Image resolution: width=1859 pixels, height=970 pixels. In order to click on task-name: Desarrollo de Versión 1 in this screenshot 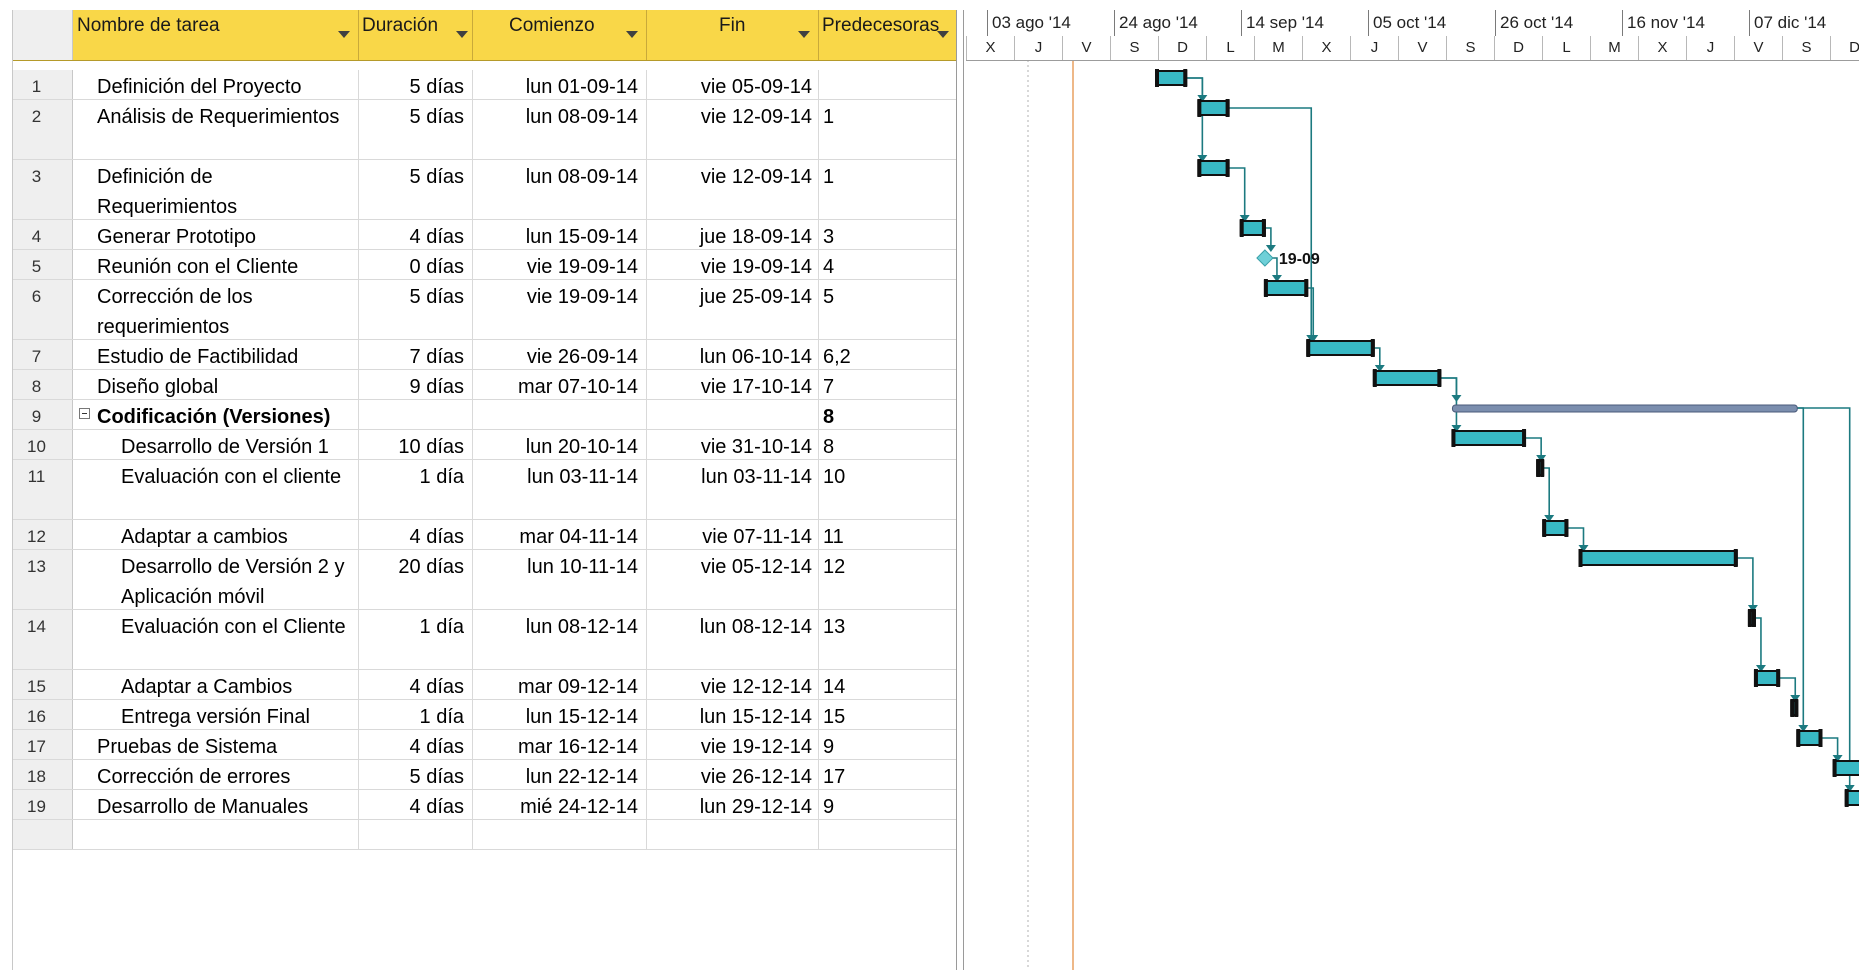, I will do `click(216, 444)`.